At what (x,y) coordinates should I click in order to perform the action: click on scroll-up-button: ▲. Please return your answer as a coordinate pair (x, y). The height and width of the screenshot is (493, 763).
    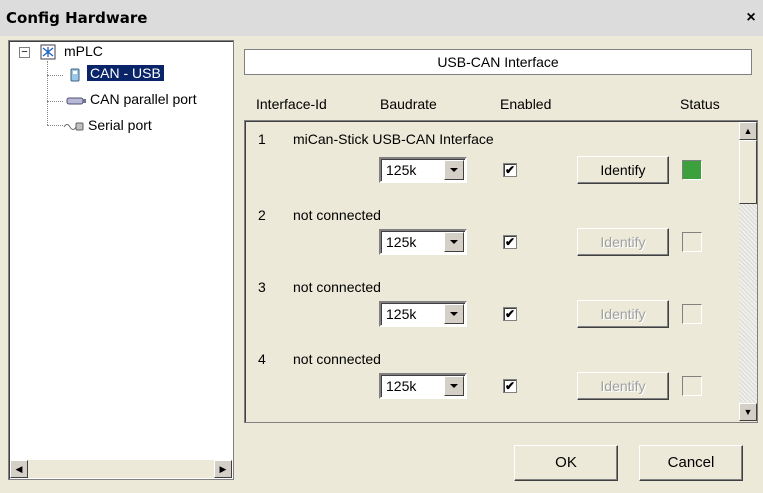
    Looking at the image, I should click on (748, 131).